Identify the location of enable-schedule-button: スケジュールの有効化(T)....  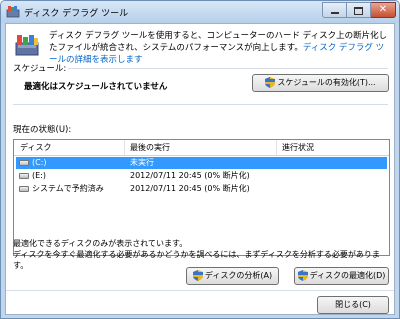
(320, 83).